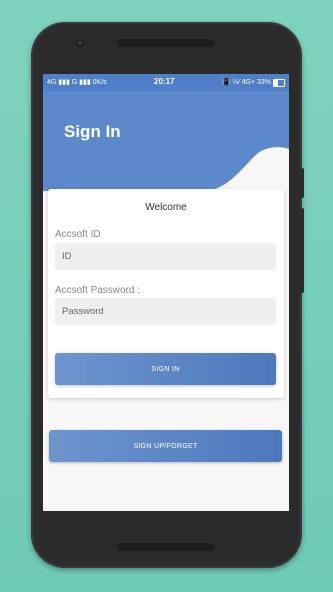 This screenshot has width=333, height=592. I want to click on status-bar: 4G ▮▮▮ G ▮▮▮ 0K/s 20:17 📳 ¼⁄ 4G+ 33%, so click(166, 82).